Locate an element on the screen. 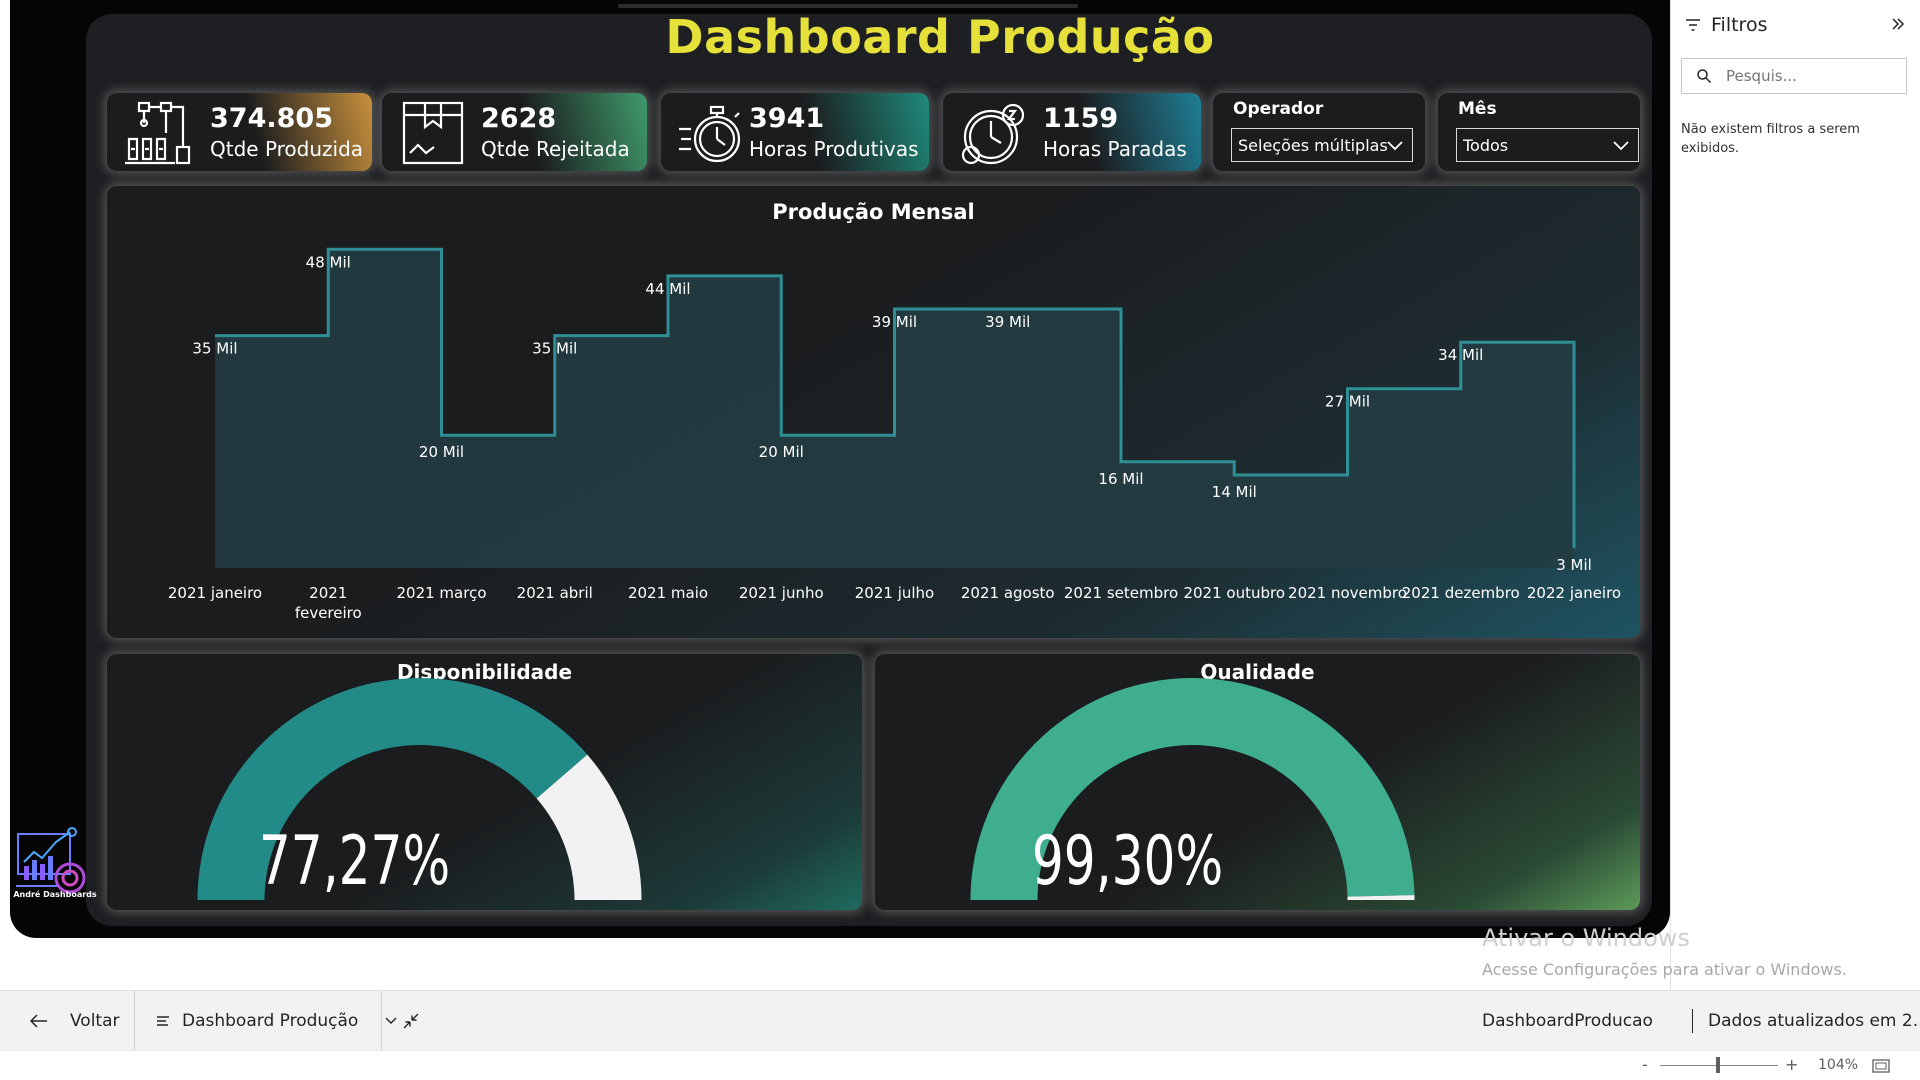 The image size is (1920, 1080). slicer-value: Seleções múltiplas is located at coordinates (1313, 145).